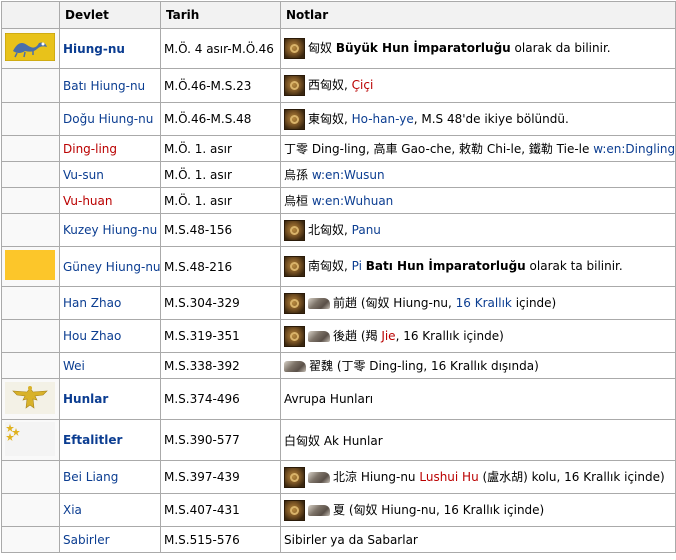 The image size is (676, 560). What do you see at coordinates (86, 540) in the screenshot?
I see `state-link: Sabirler` at bounding box center [86, 540].